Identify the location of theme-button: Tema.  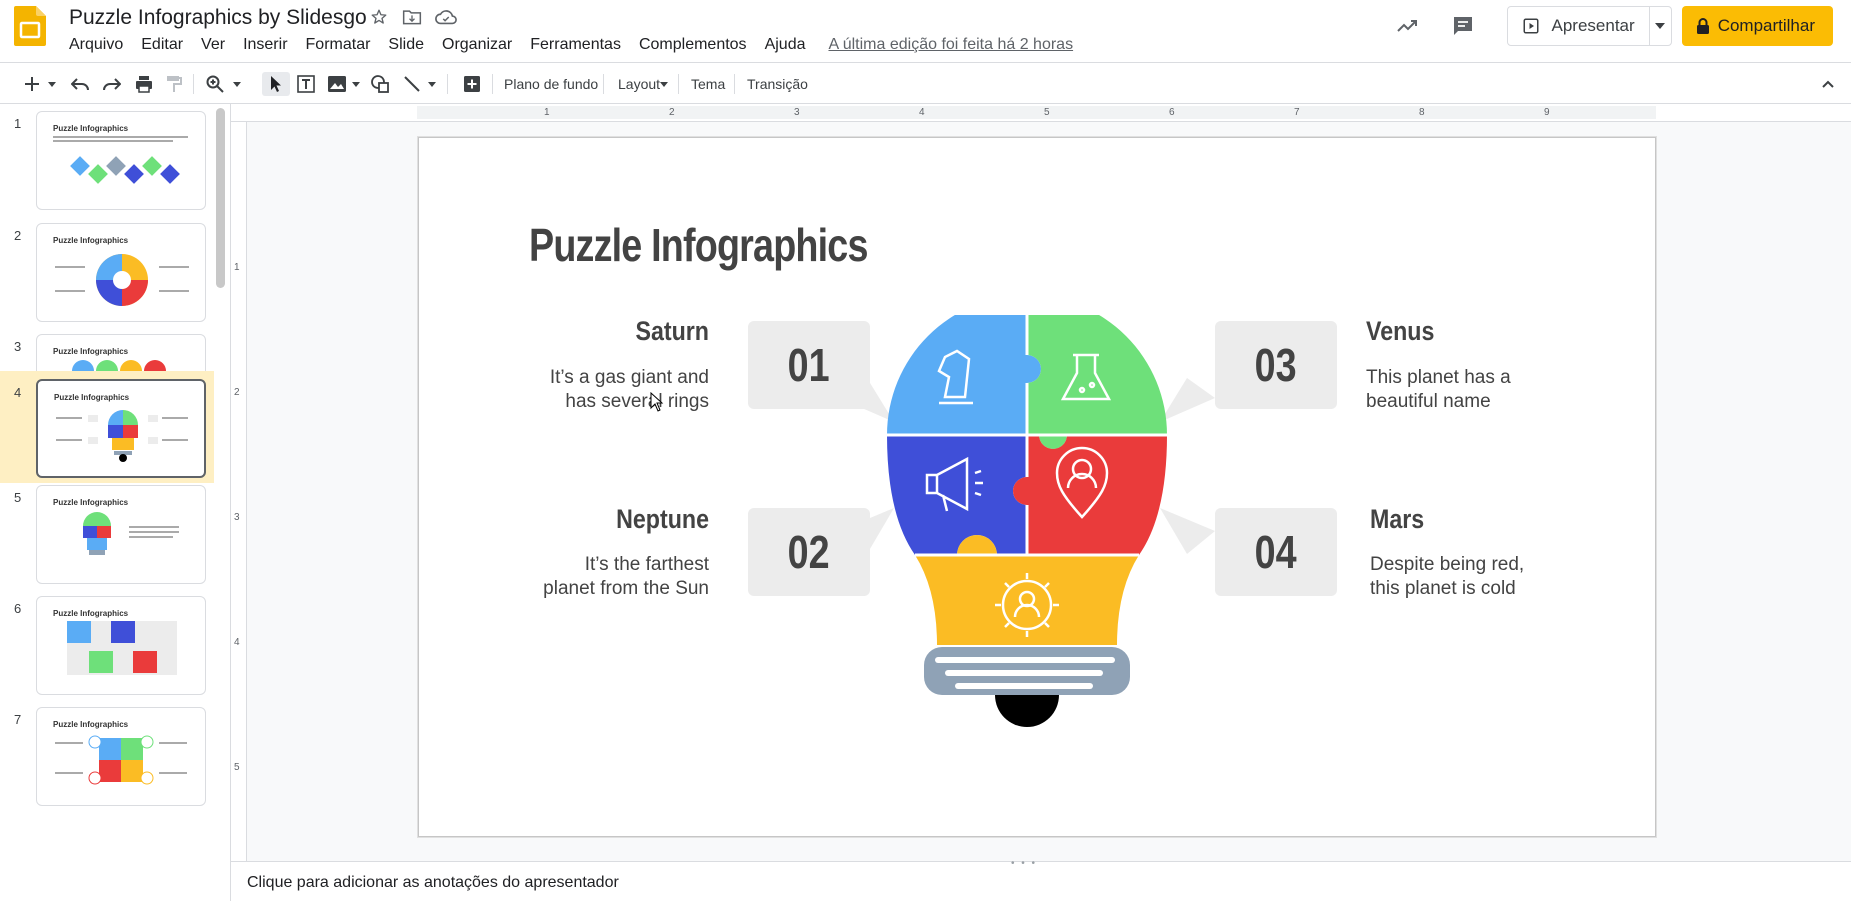
(708, 84).